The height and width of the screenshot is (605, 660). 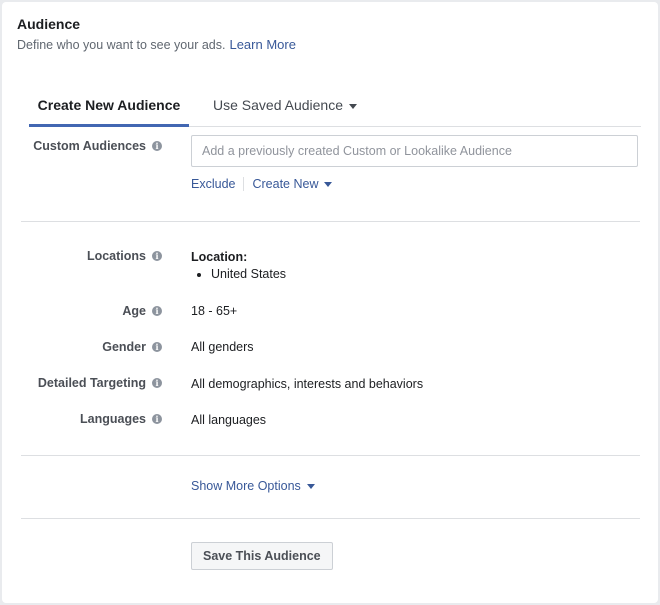 I want to click on detailed-targeting-label-text: Detailed Targeting, so click(x=91, y=383).